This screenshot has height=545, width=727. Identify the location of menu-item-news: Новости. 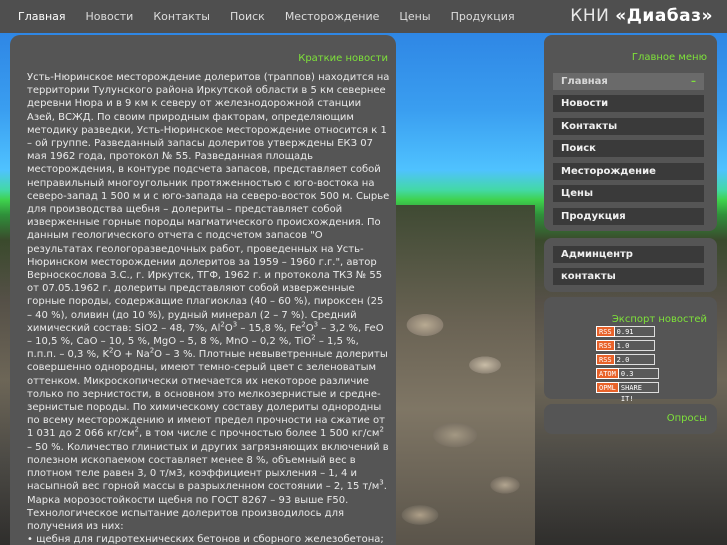
(628, 103).